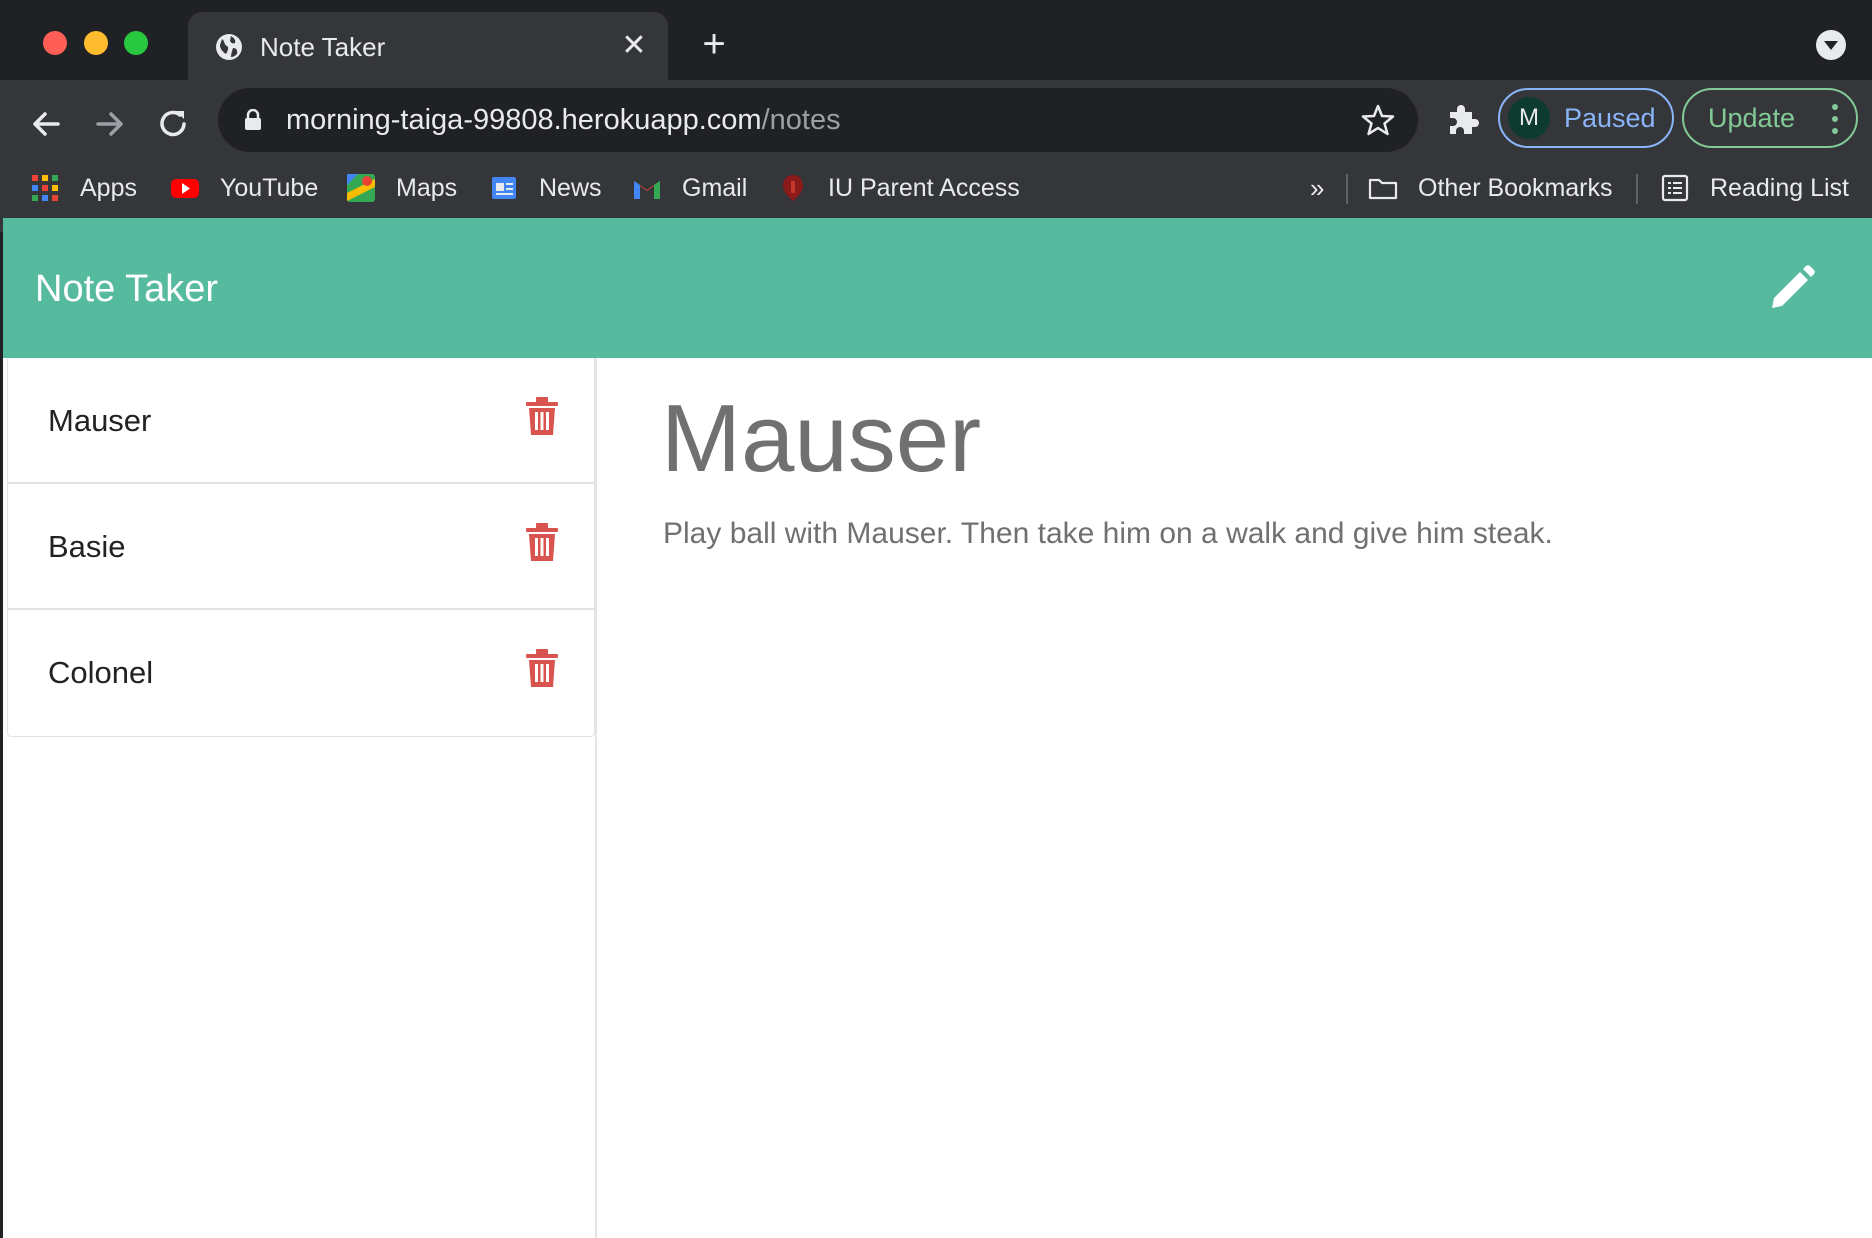  What do you see at coordinates (793, 188) in the screenshot?
I see `iu-icon` at bounding box center [793, 188].